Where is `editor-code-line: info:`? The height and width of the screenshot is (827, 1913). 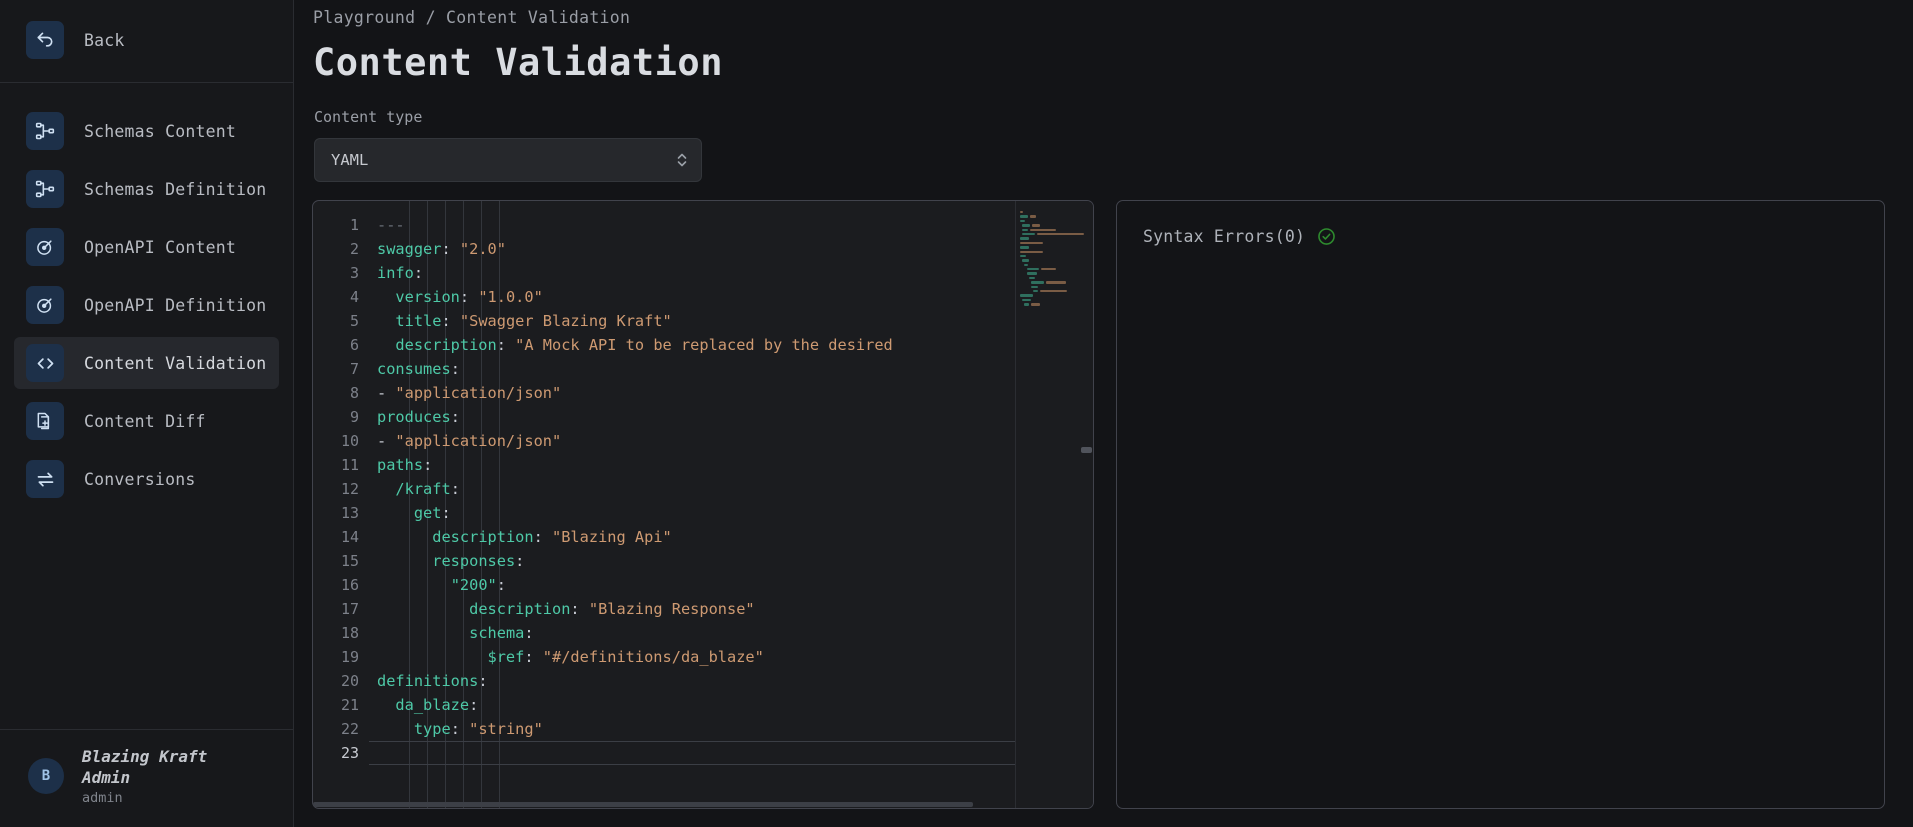
editor-code-line: info: is located at coordinates (692, 273).